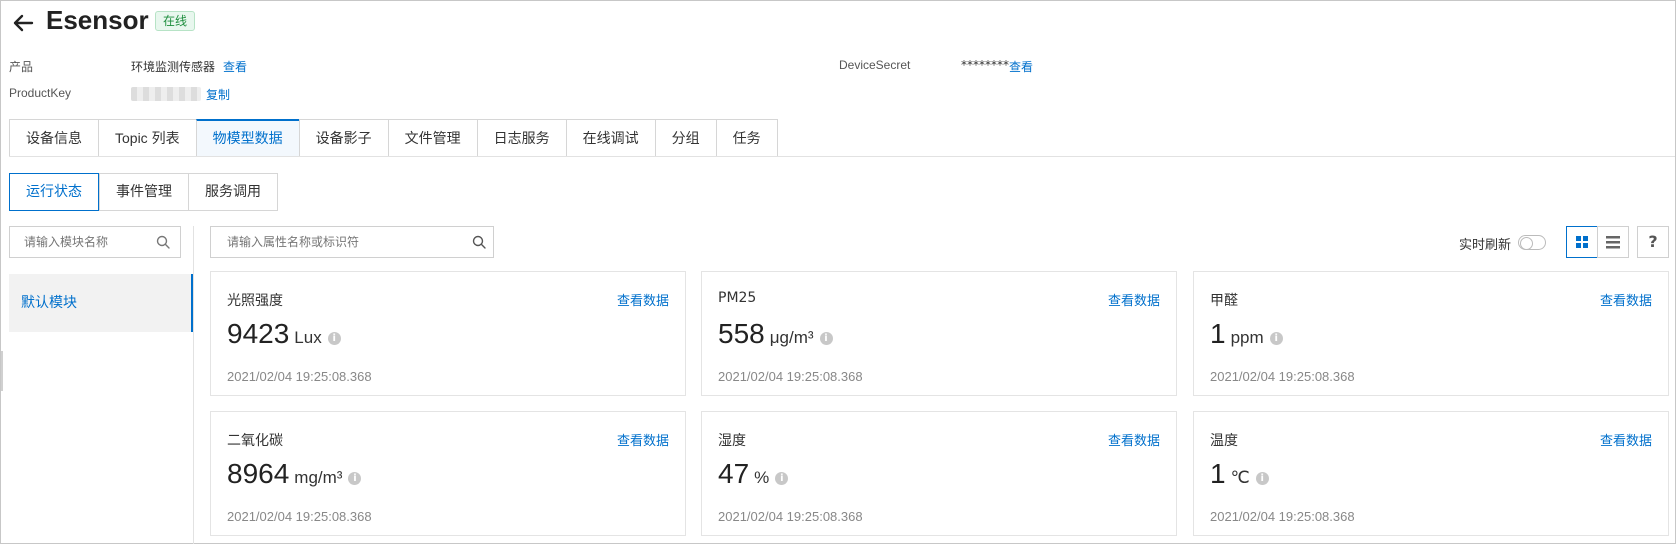  What do you see at coordinates (746, 138) in the screenshot?
I see `tab-task: 任务` at bounding box center [746, 138].